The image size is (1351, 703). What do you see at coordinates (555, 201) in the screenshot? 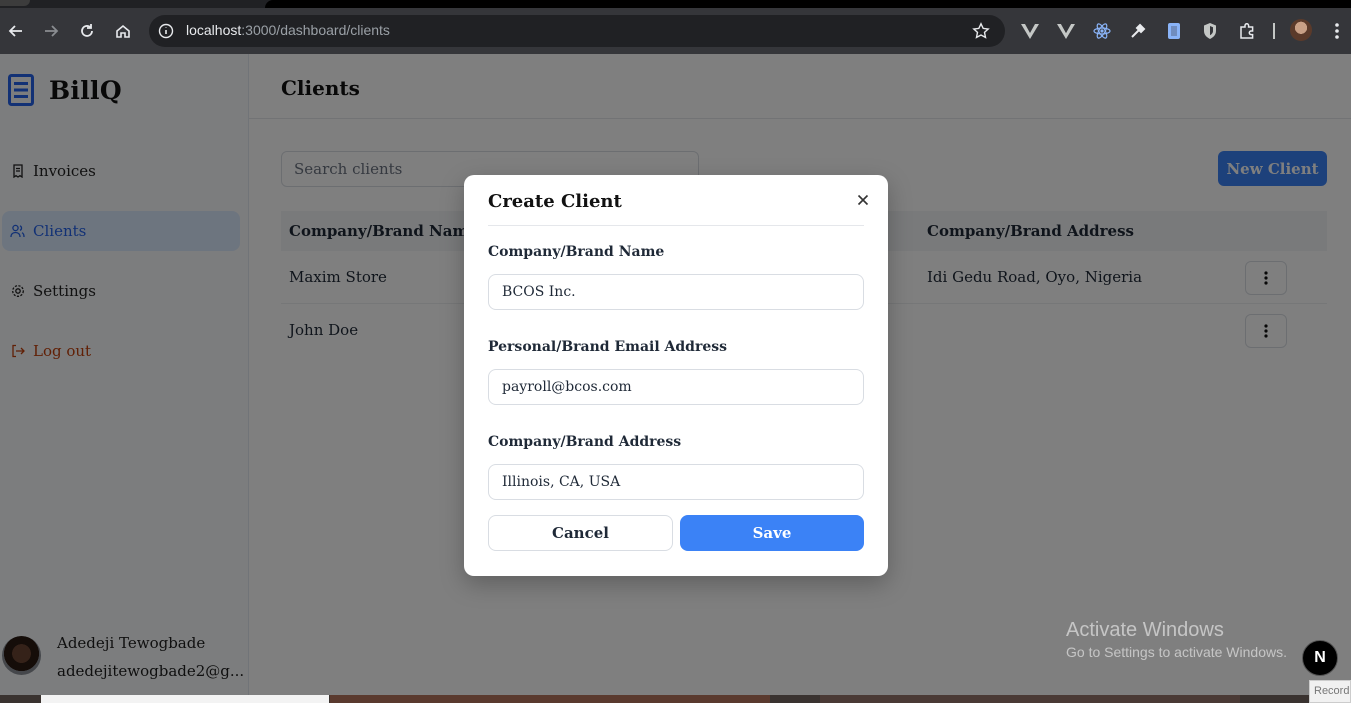
I see `dialog-title: Create Client` at bounding box center [555, 201].